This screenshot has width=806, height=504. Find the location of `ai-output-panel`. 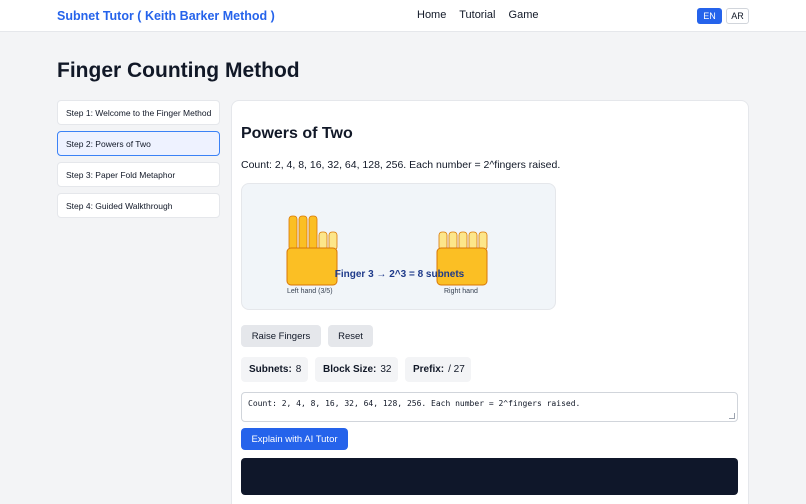

ai-output-panel is located at coordinates (489, 476).